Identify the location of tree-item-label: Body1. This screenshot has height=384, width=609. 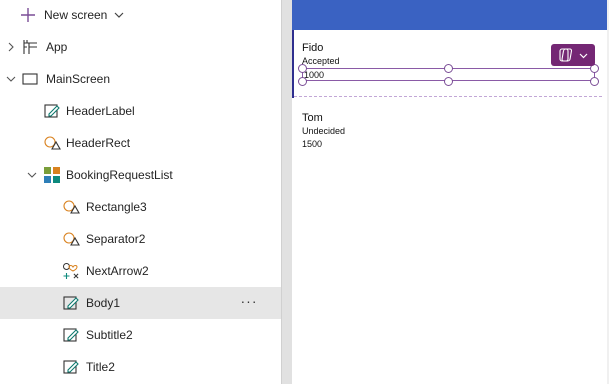
(103, 303).